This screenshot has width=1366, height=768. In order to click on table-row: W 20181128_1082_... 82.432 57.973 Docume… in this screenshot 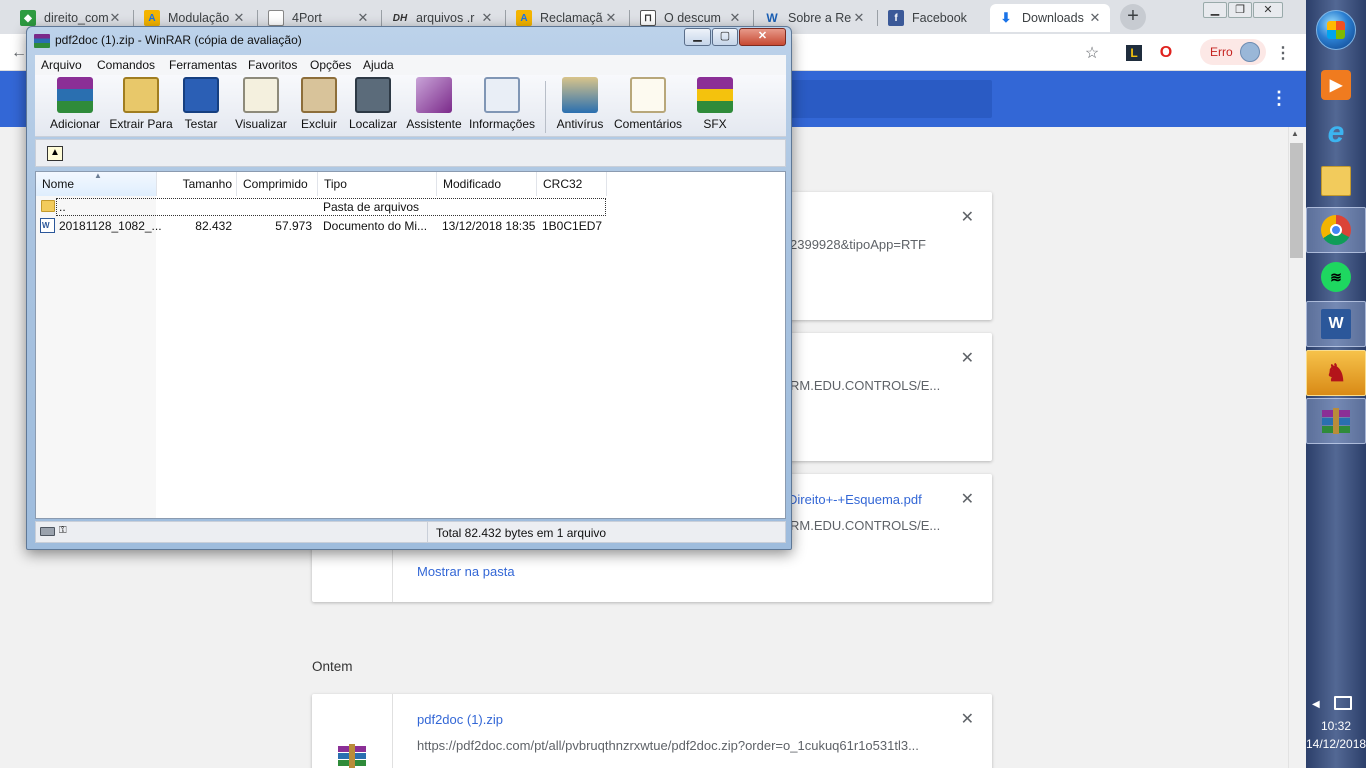, I will do `click(410, 226)`.